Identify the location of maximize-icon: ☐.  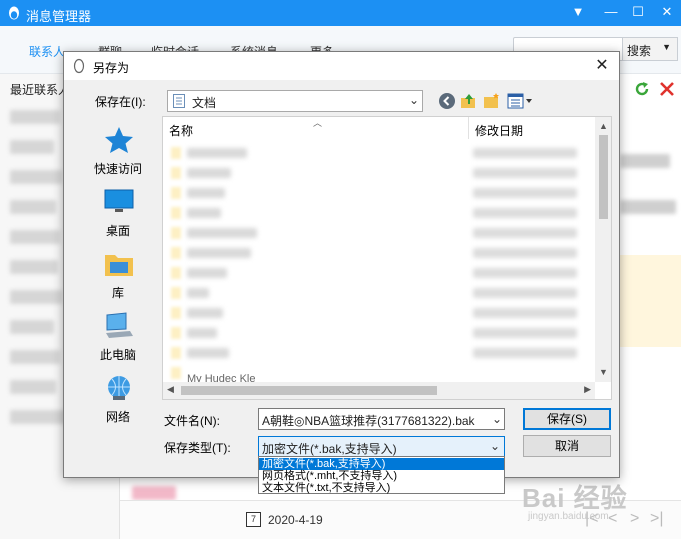
(638, 12).